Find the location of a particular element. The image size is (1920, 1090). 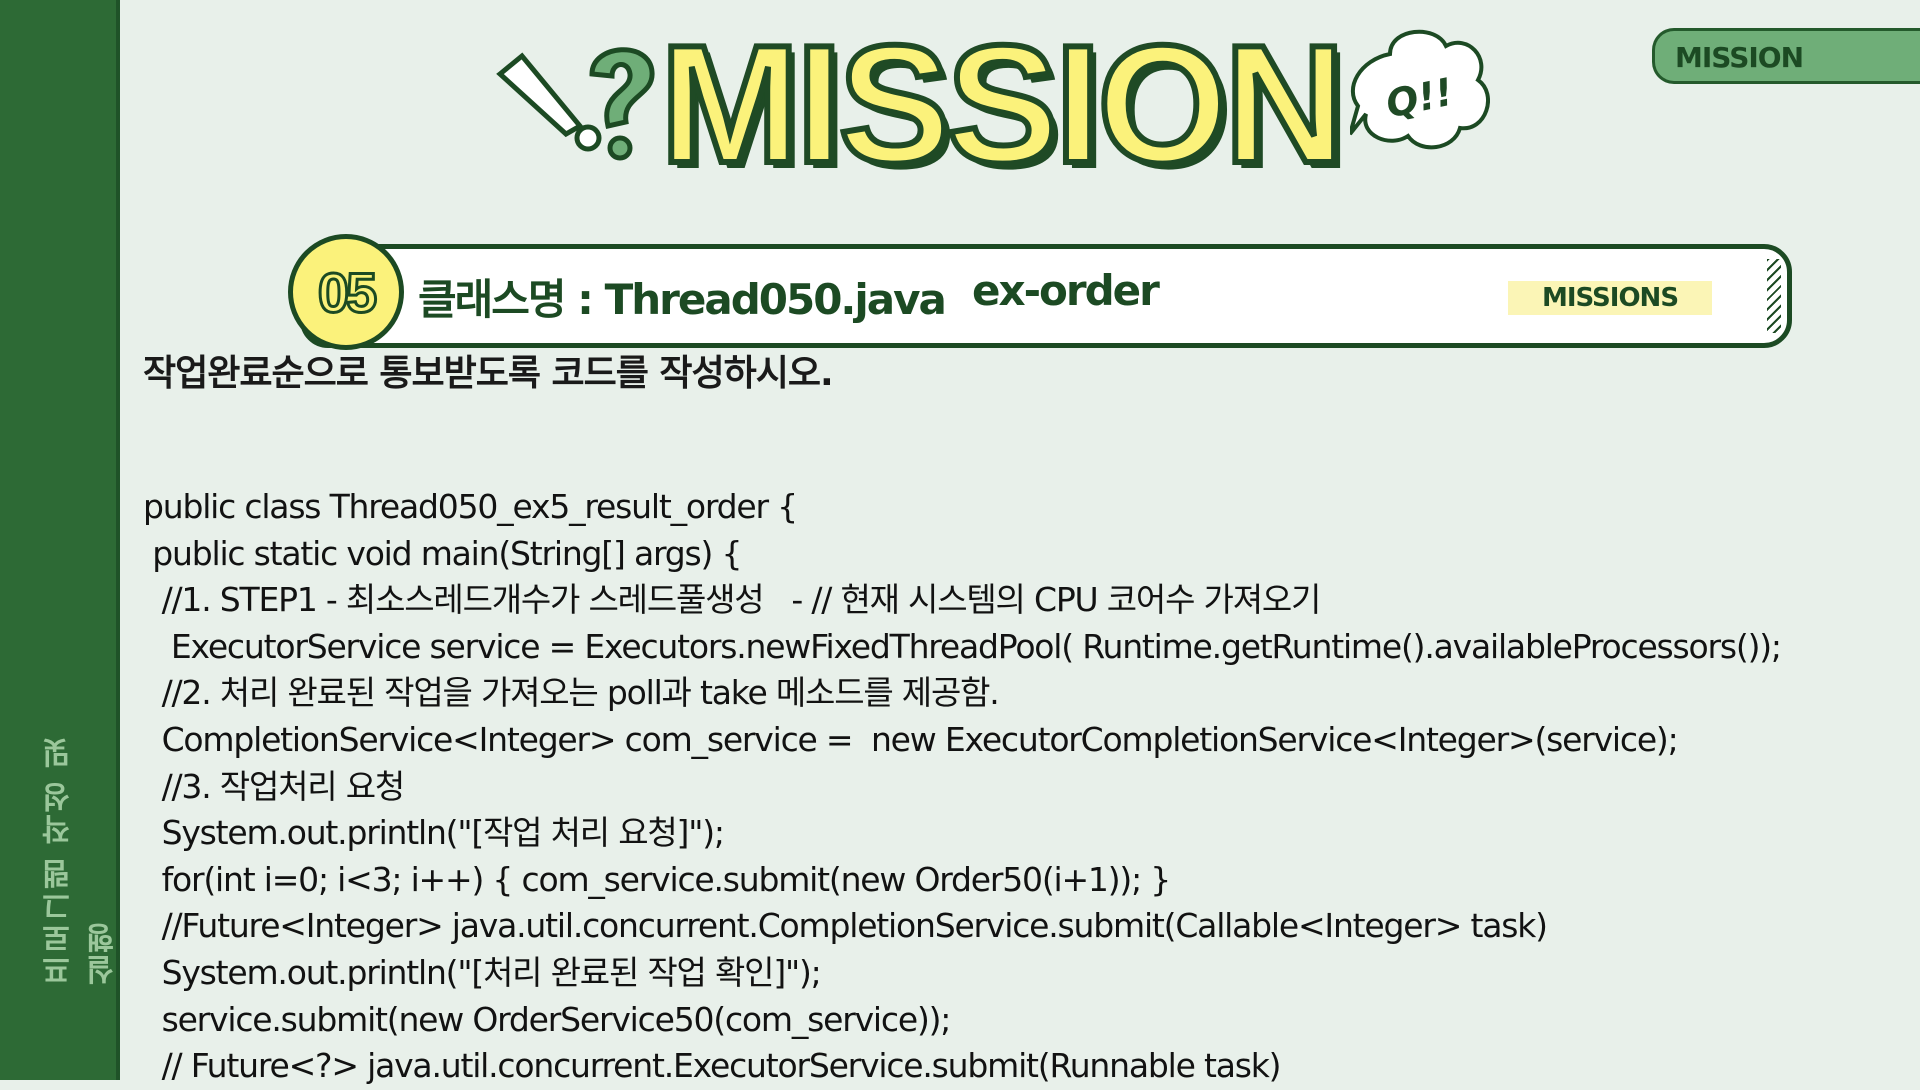

mission-number: 05 is located at coordinates (347, 292).